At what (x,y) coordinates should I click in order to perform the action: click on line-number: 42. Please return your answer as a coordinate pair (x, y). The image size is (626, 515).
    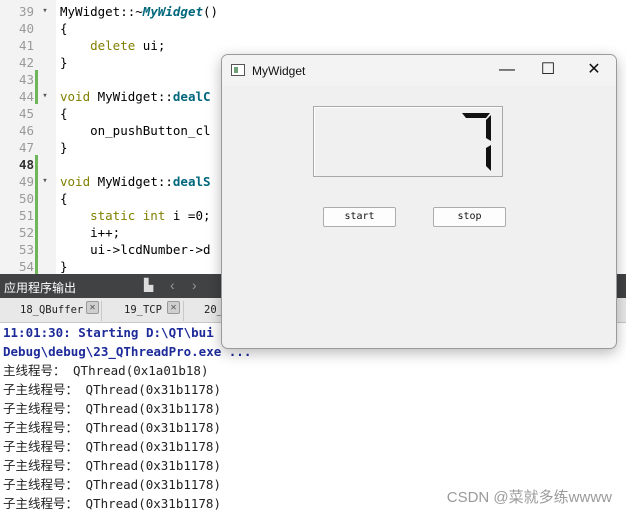
    Looking at the image, I should click on (26, 62).